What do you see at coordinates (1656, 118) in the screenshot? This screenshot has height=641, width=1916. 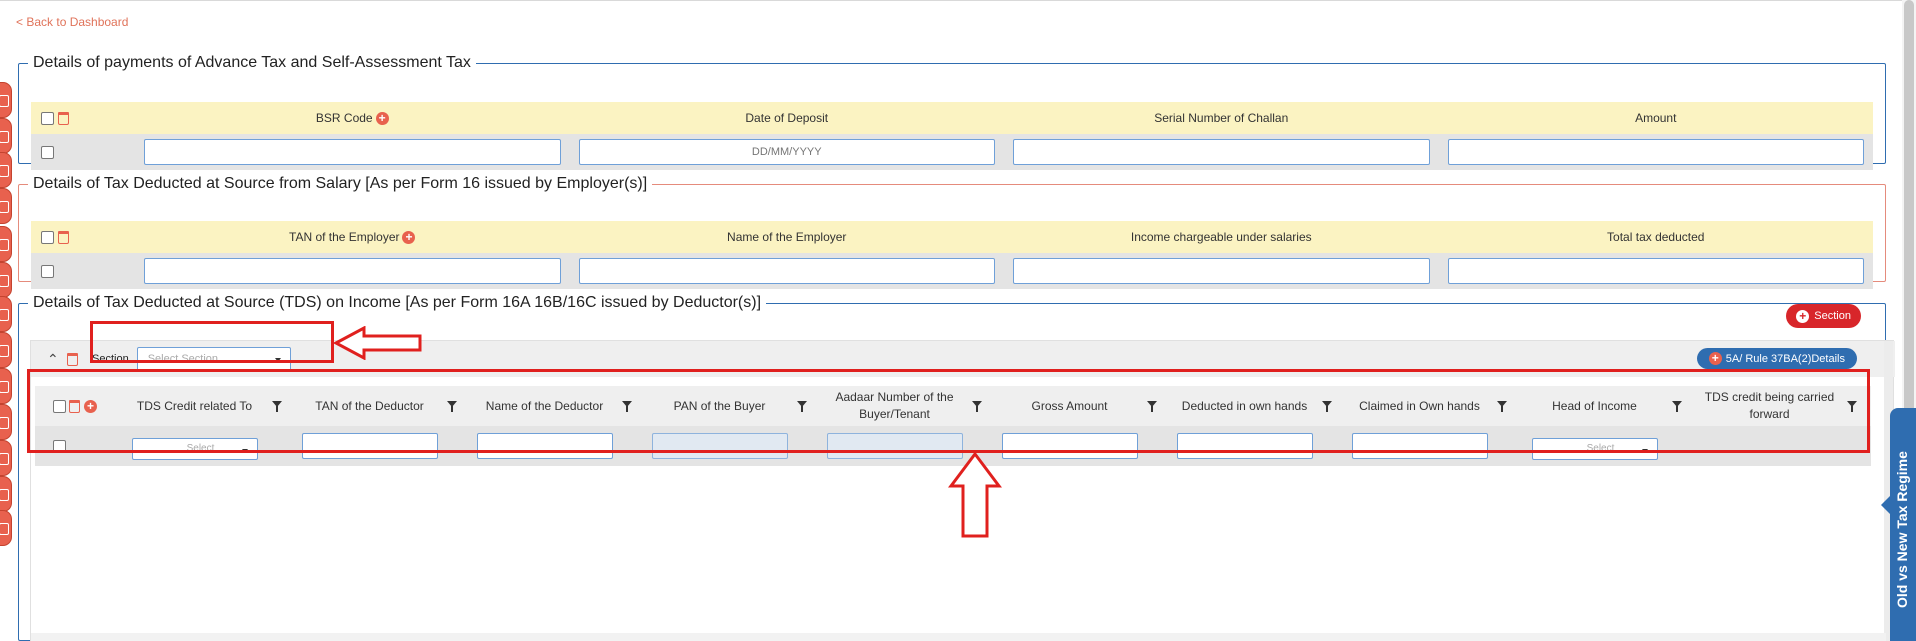 I see `column-header: Amount` at bounding box center [1656, 118].